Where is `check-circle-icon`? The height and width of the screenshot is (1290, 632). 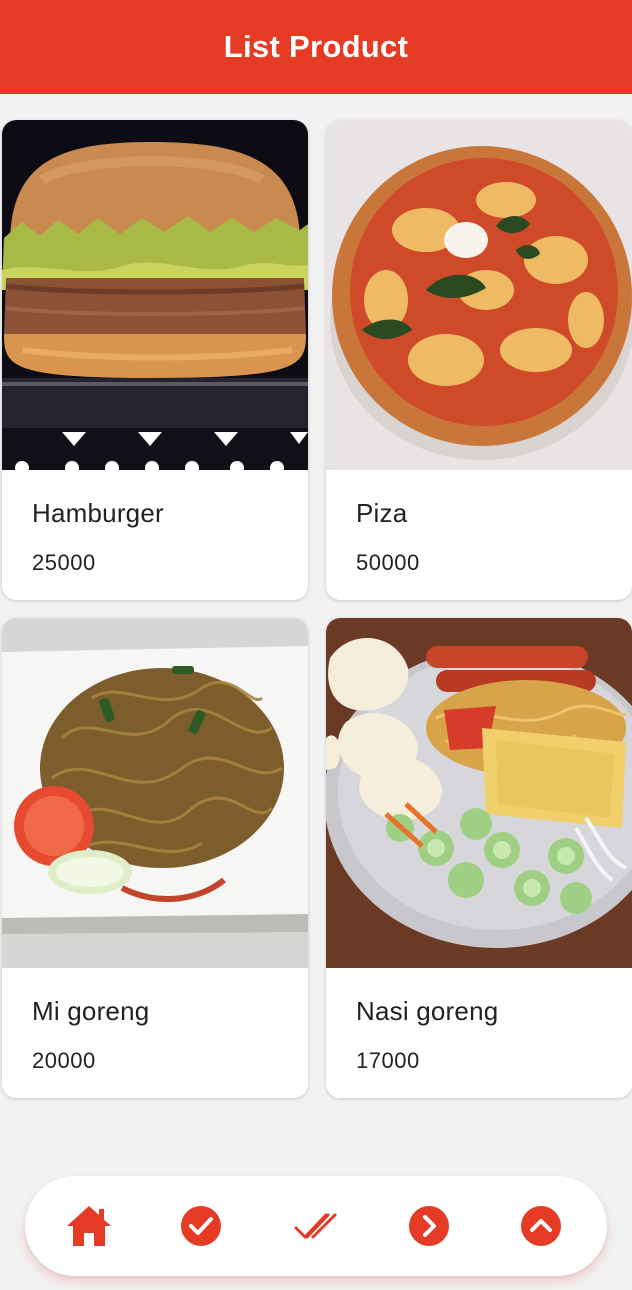
check-circle-icon is located at coordinates (201, 1226).